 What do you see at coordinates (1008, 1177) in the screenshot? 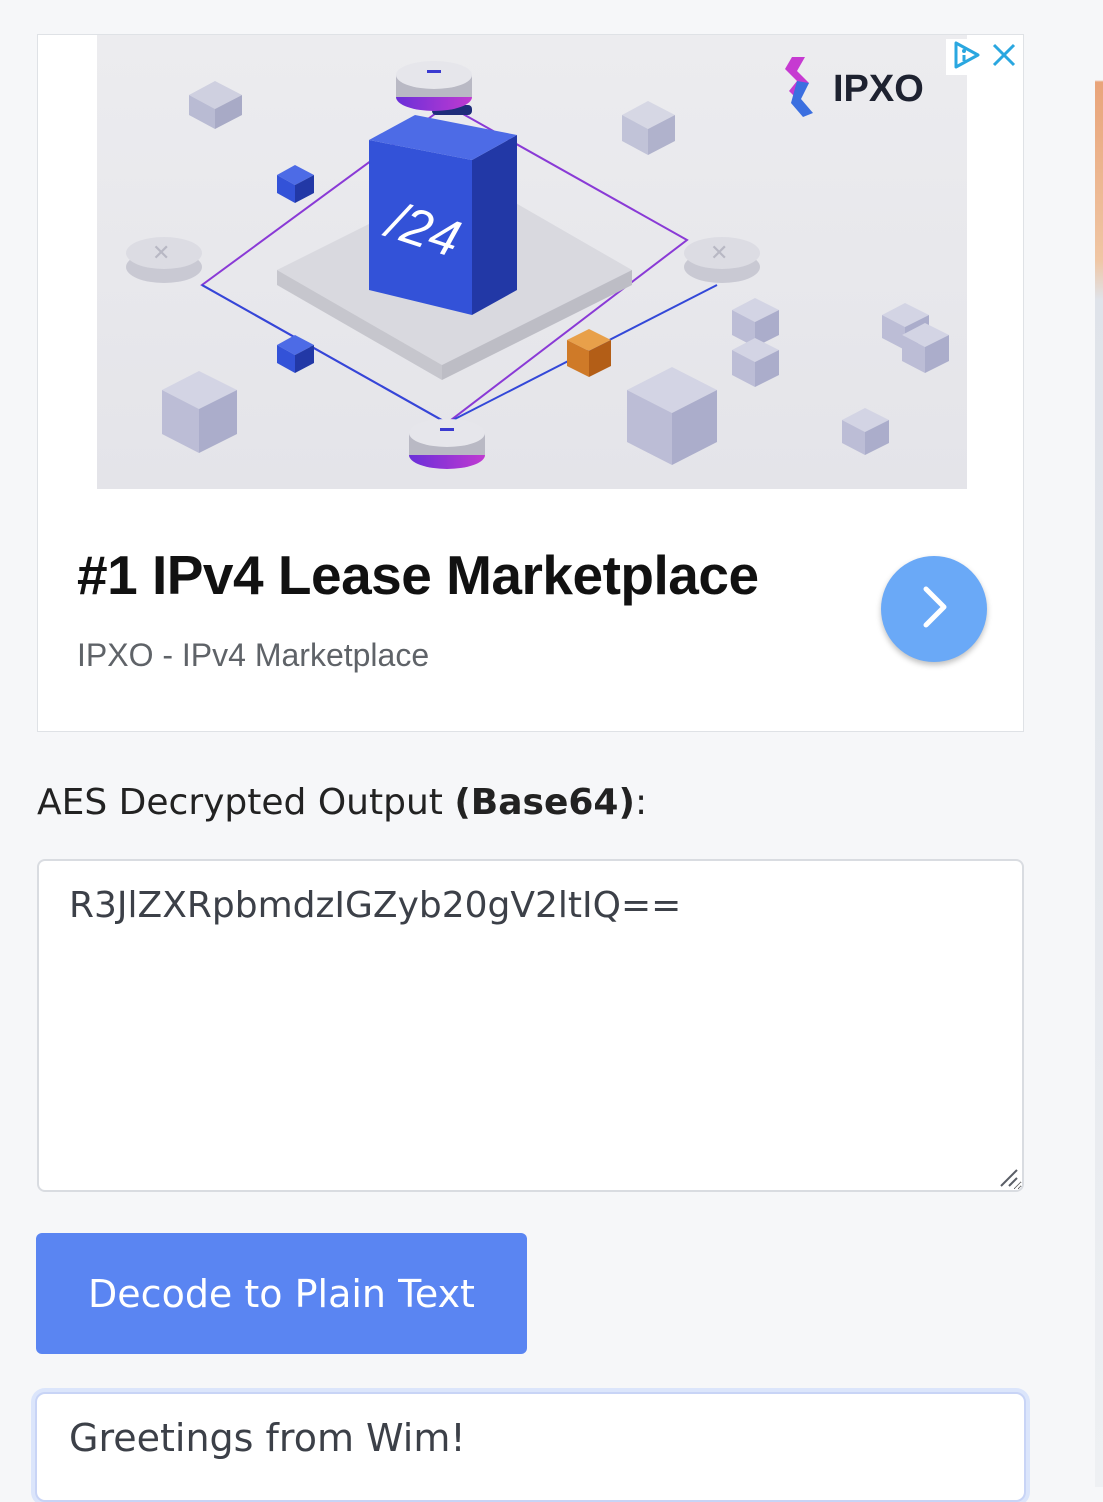
I see `resize-handle-icon` at bounding box center [1008, 1177].